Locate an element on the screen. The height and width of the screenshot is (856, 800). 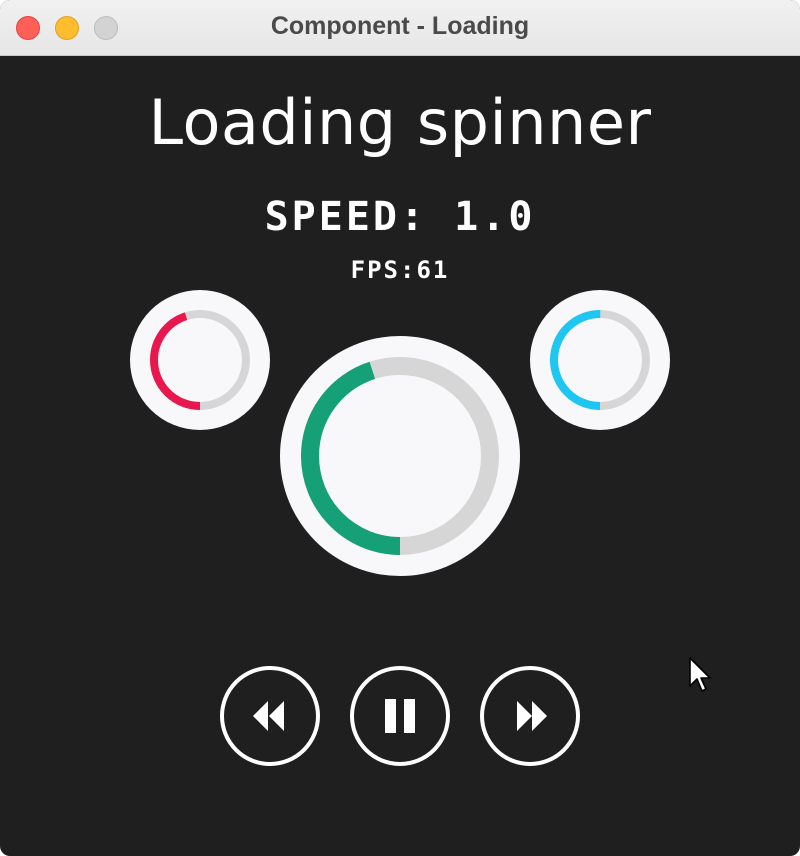
window-title: Component - Loading is located at coordinates (400, 26).